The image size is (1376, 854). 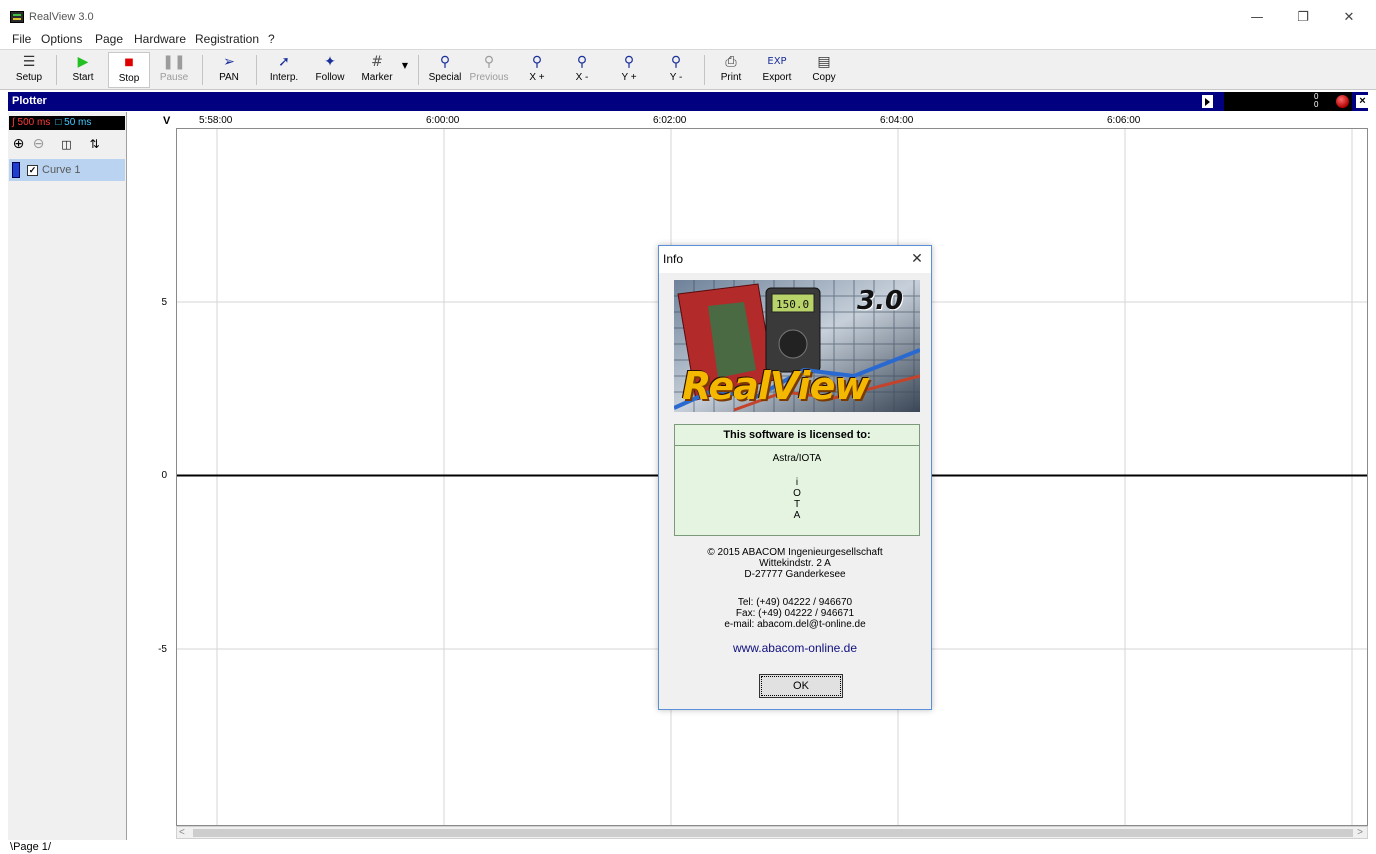 What do you see at coordinates (797, 346) in the screenshot?
I see `product-banner: 150.0 3.0 RealView` at bounding box center [797, 346].